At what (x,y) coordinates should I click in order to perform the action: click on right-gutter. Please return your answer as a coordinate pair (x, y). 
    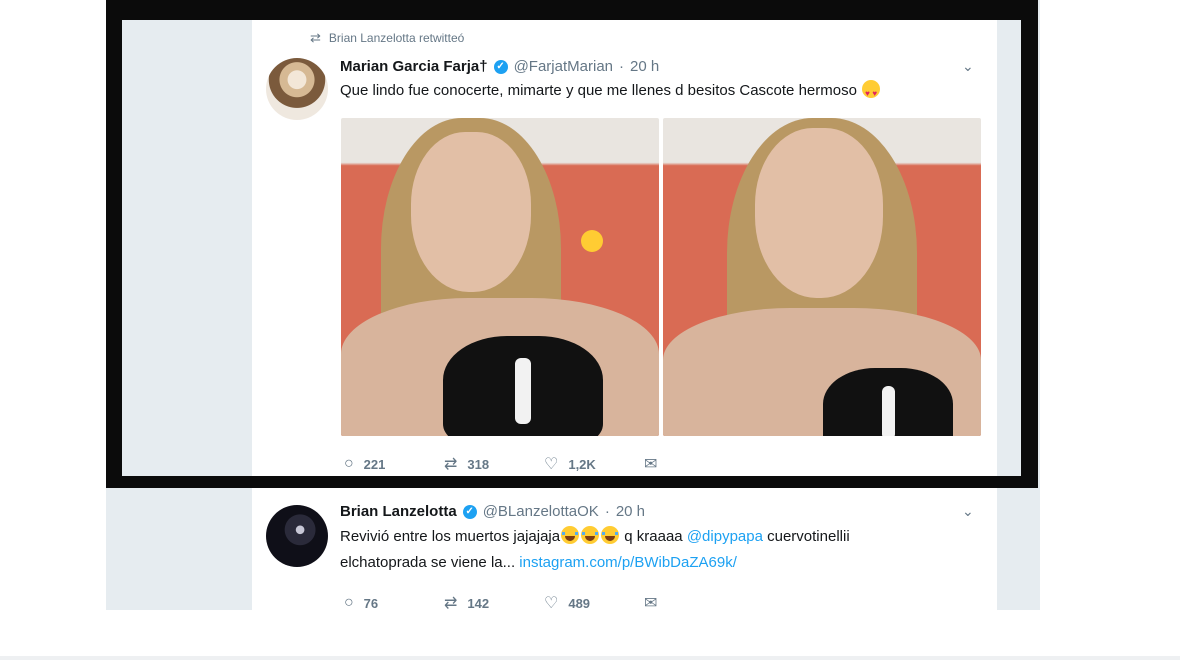
    Looking at the image, I should click on (1009, 248).